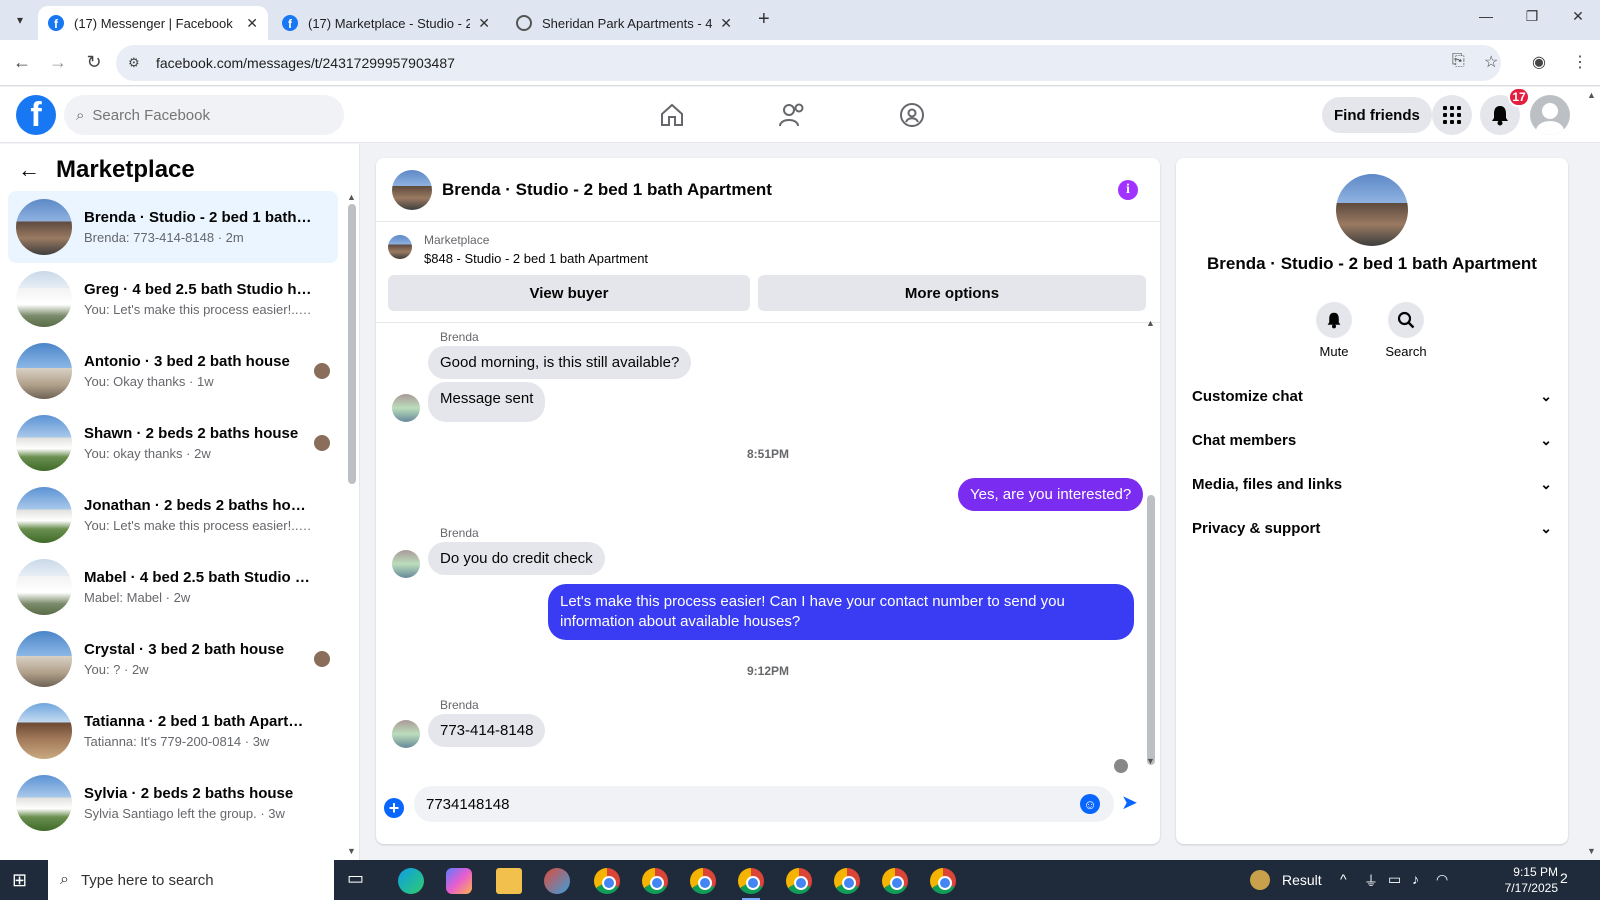 The height and width of the screenshot is (900, 1600). I want to click on reload-icon: ↻, so click(94, 62).